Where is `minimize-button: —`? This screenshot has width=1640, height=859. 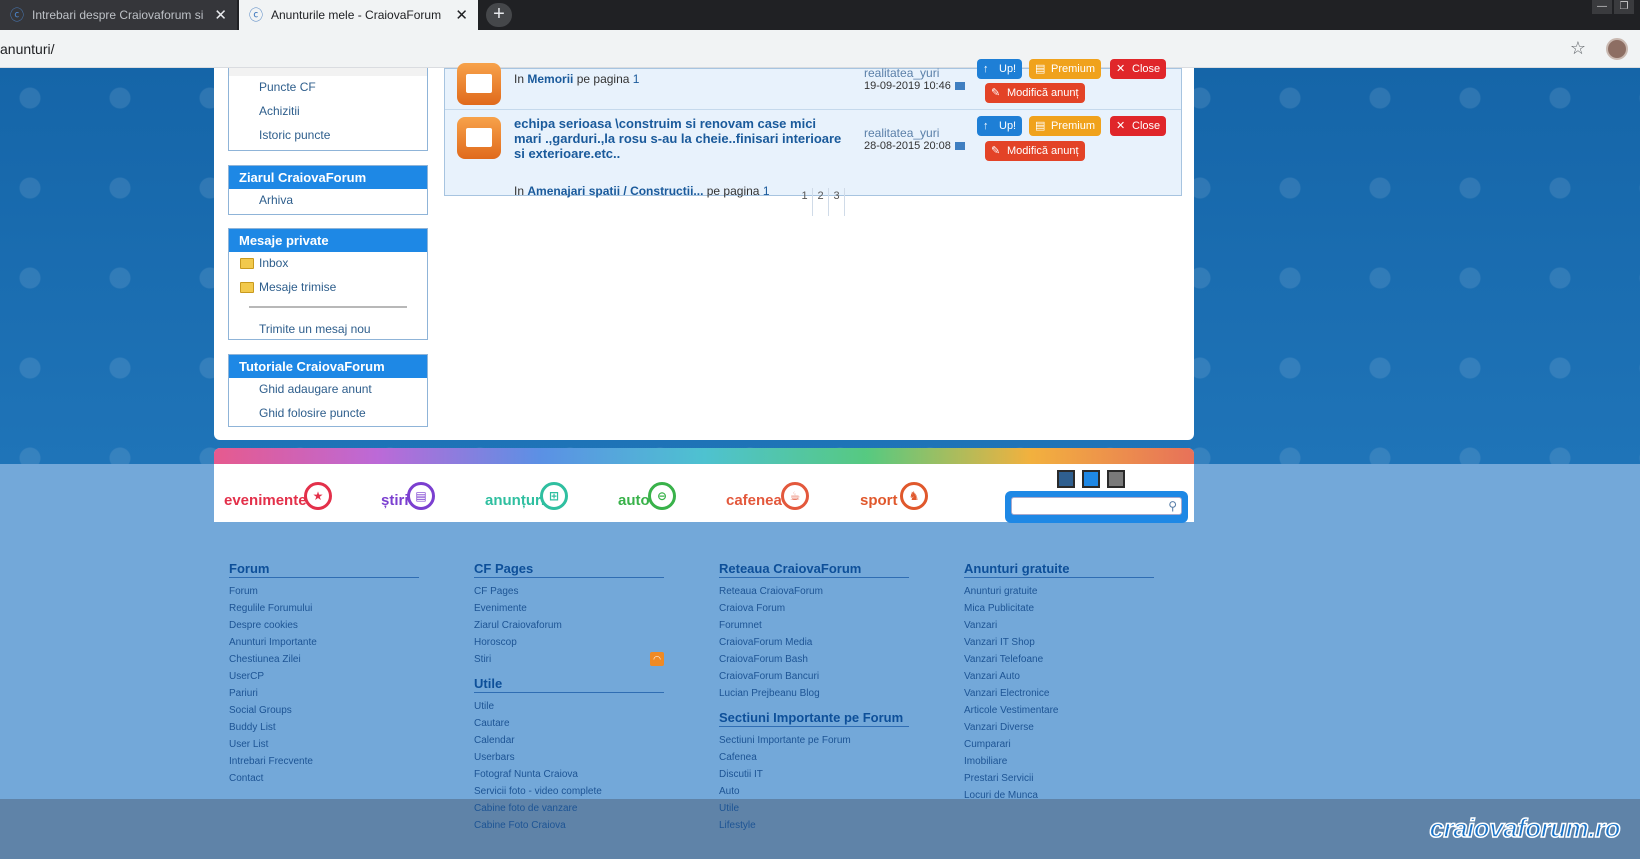 minimize-button: — is located at coordinates (1602, 7).